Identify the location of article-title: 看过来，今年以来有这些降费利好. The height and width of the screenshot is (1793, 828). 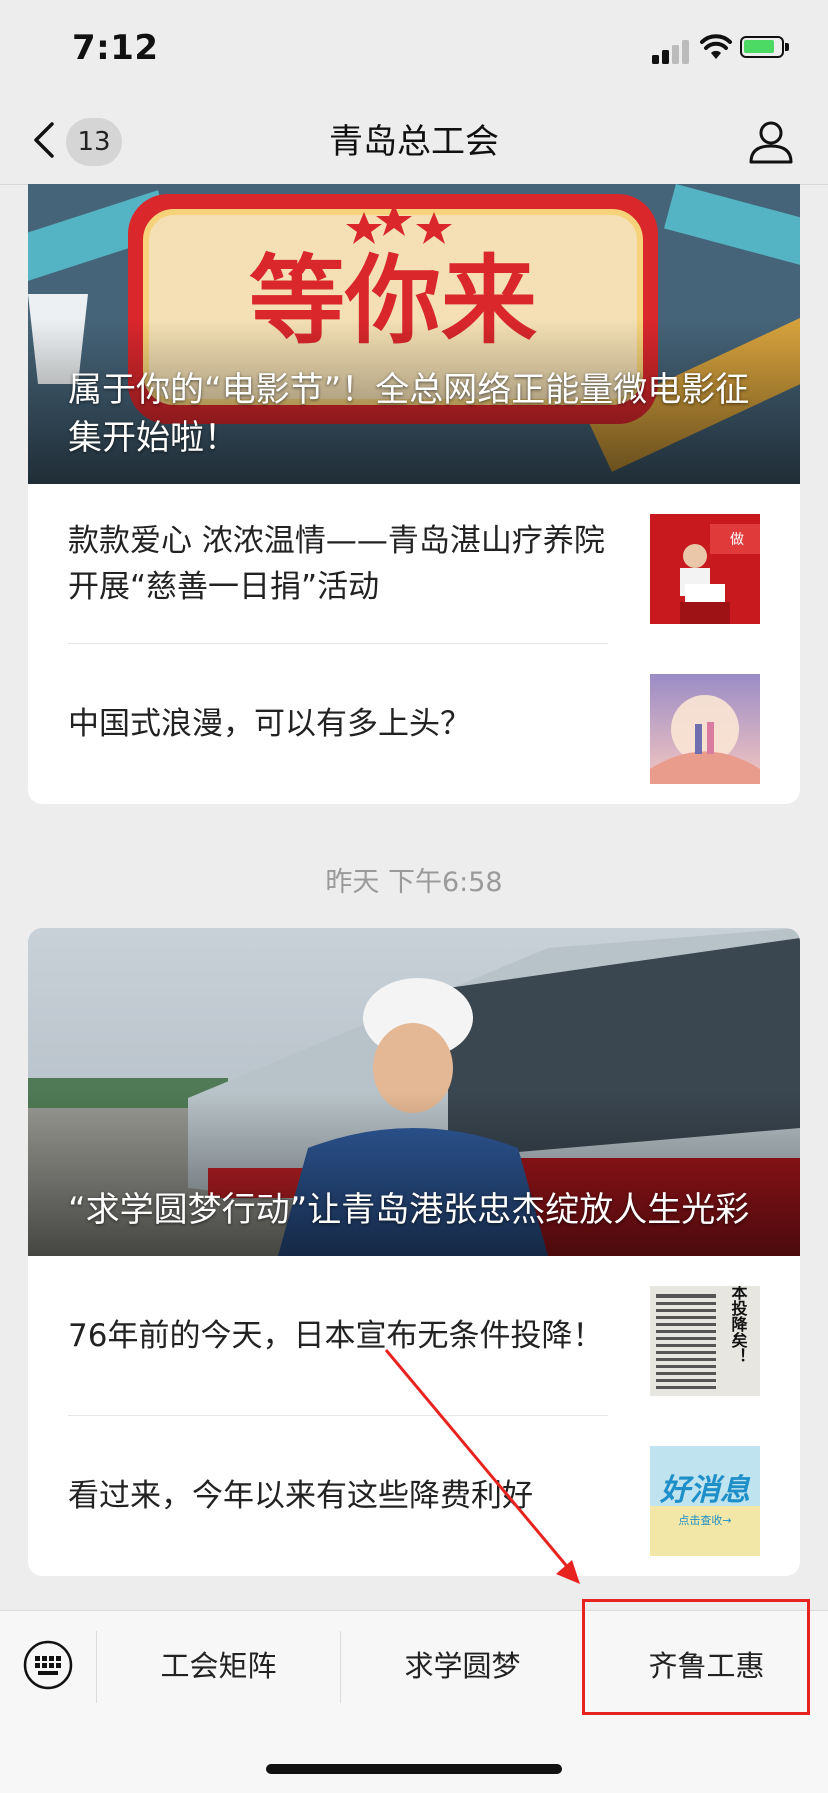
(300, 1496).